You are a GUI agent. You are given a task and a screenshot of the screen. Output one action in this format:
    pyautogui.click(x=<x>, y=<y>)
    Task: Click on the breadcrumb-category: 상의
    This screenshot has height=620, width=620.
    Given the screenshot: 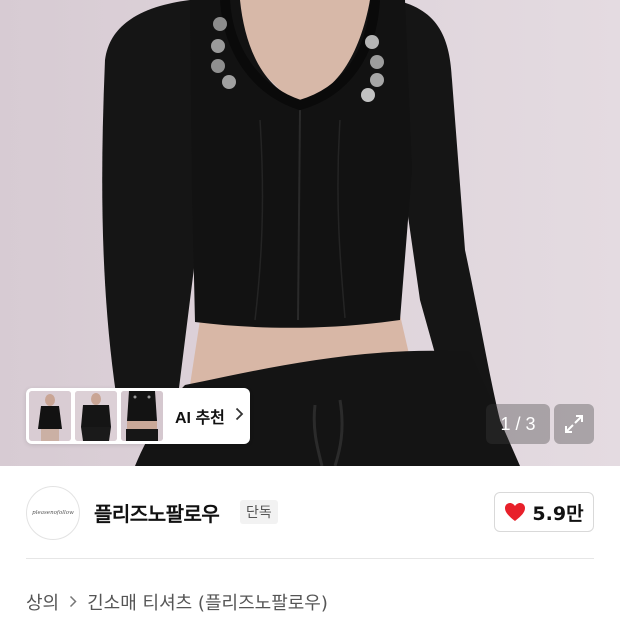 What is the action you would take?
    pyautogui.click(x=42, y=602)
    